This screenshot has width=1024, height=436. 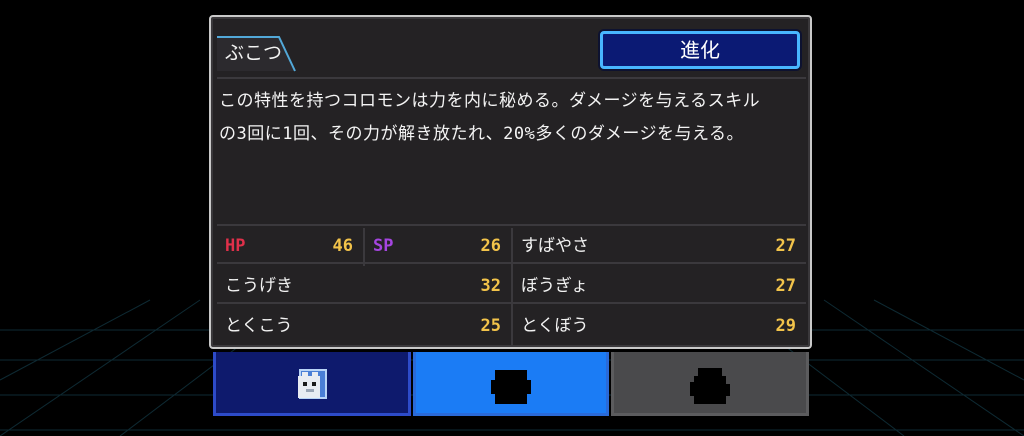 What do you see at coordinates (511, 78) in the screenshot?
I see `header-divider` at bounding box center [511, 78].